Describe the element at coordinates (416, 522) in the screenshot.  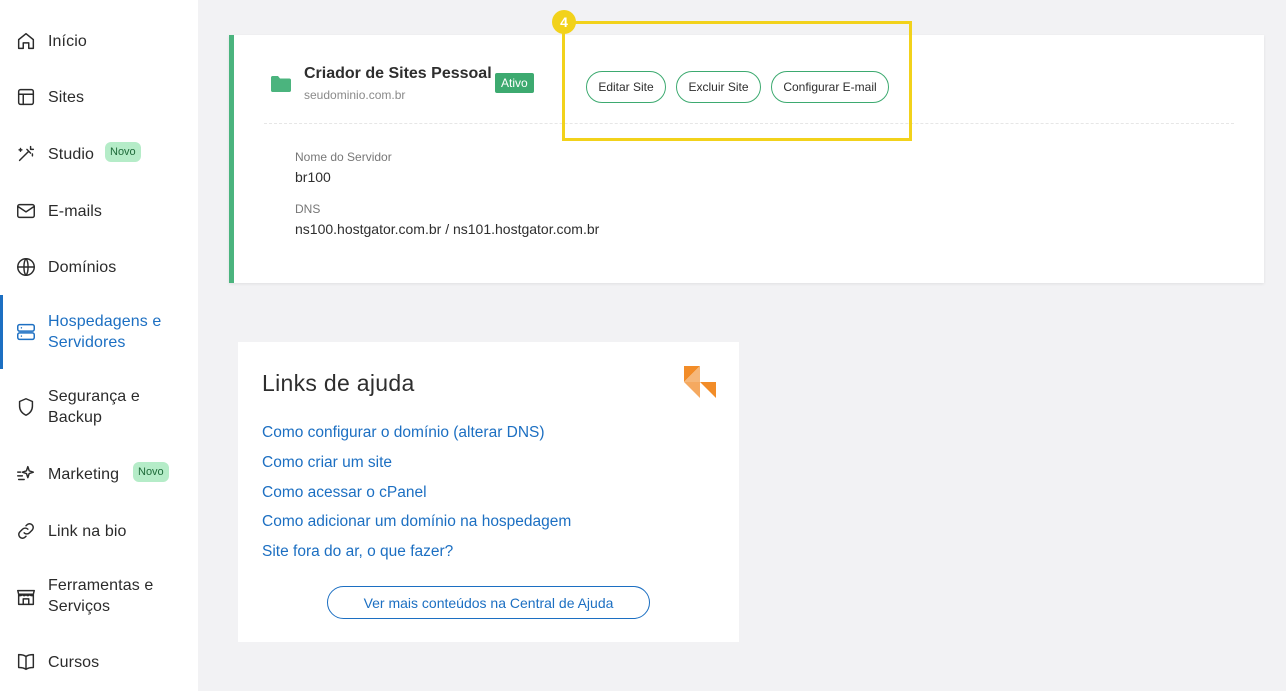
I see `help-link-add-domain: Como adicionar um domínio na hospedagem` at that location.